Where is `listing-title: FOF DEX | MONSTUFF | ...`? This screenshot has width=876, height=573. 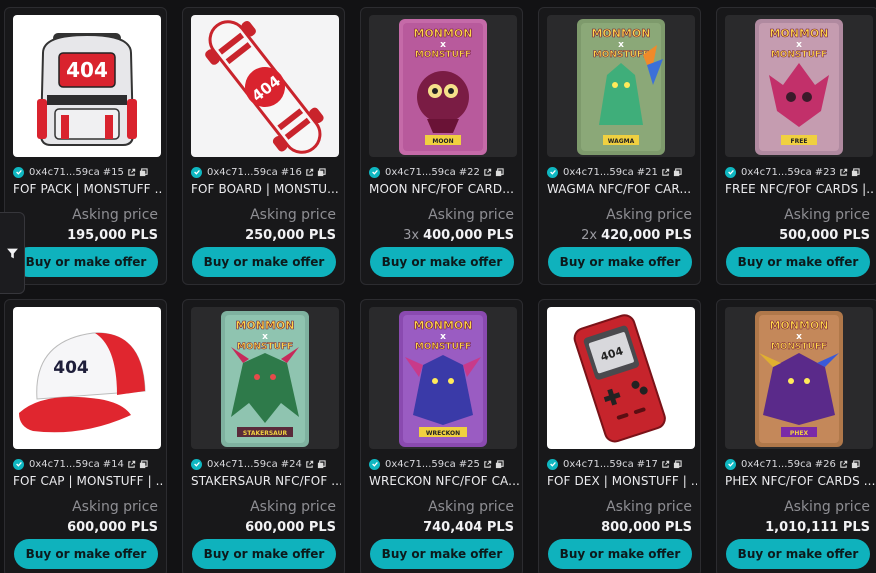 listing-title: FOF DEX | MONSTUFF | ... is located at coordinates (622, 481).